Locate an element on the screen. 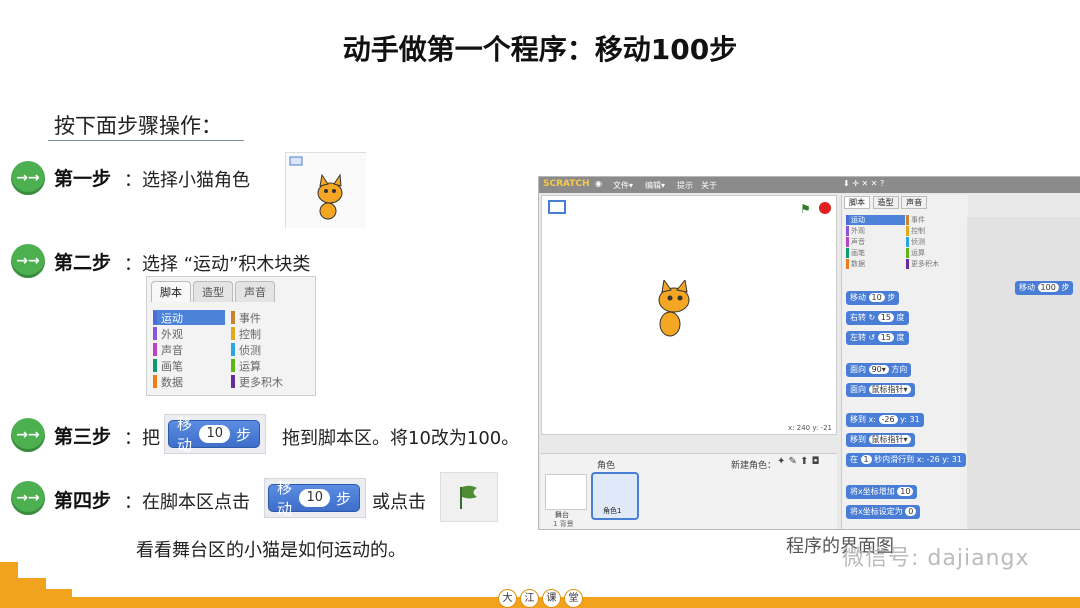  sprites-label: 角色 is located at coordinates (606, 466).